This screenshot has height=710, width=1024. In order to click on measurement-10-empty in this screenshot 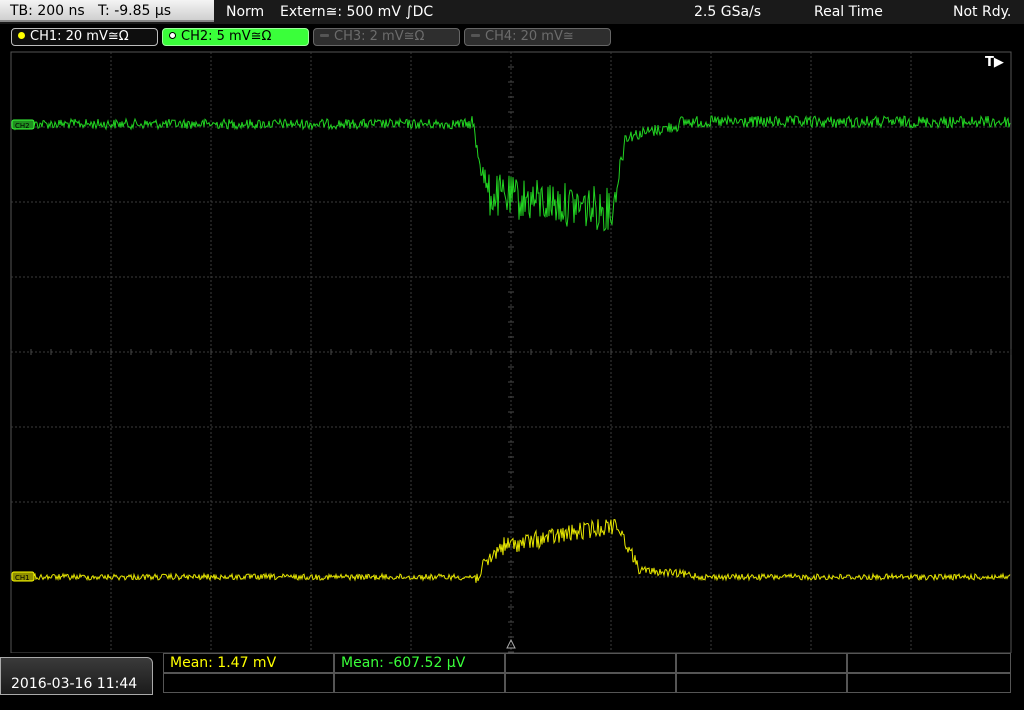, I will do `click(929, 683)`.